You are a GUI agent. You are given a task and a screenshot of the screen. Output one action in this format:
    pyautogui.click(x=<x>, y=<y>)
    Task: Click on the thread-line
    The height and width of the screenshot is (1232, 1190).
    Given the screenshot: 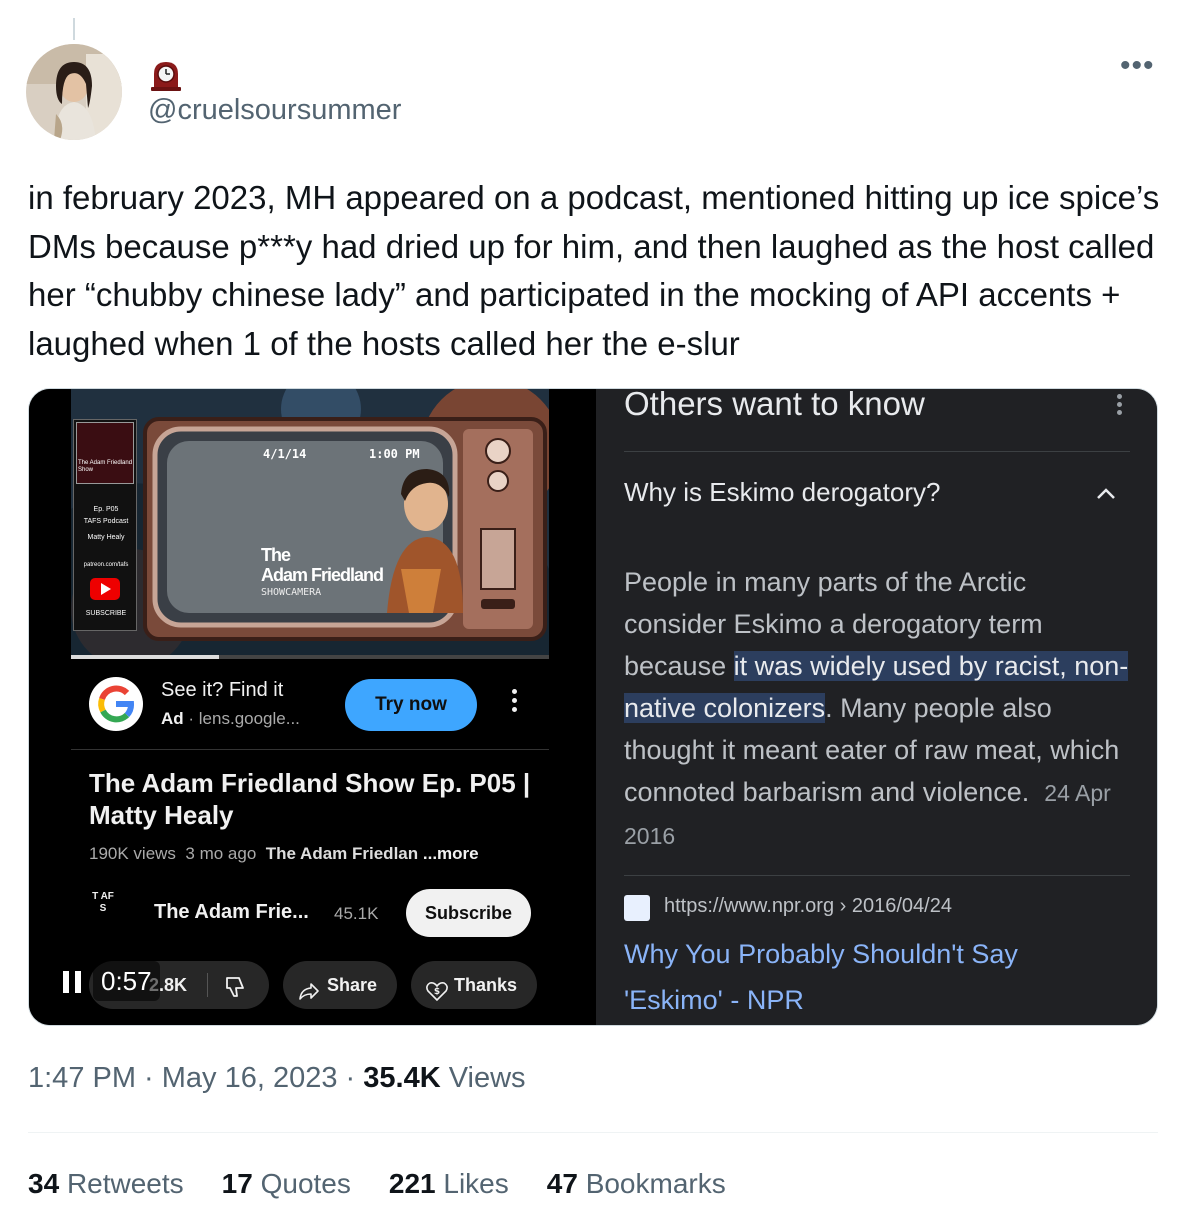 What is the action you would take?
    pyautogui.click(x=74, y=29)
    